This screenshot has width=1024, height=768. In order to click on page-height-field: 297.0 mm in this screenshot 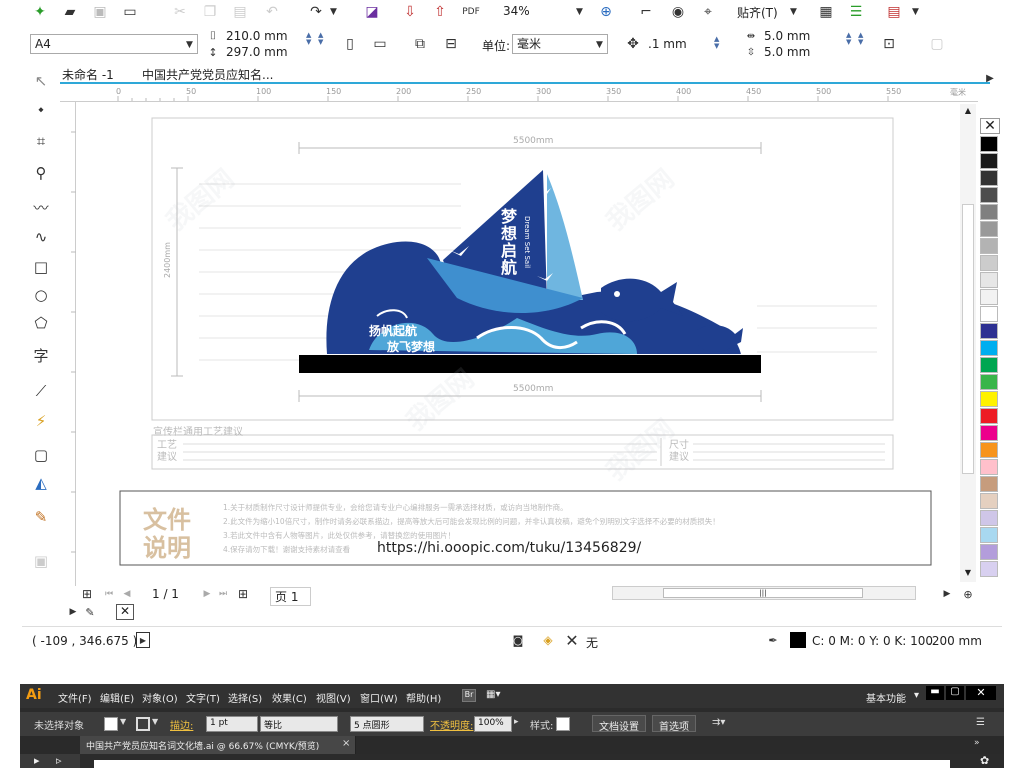, I will do `click(257, 52)`.